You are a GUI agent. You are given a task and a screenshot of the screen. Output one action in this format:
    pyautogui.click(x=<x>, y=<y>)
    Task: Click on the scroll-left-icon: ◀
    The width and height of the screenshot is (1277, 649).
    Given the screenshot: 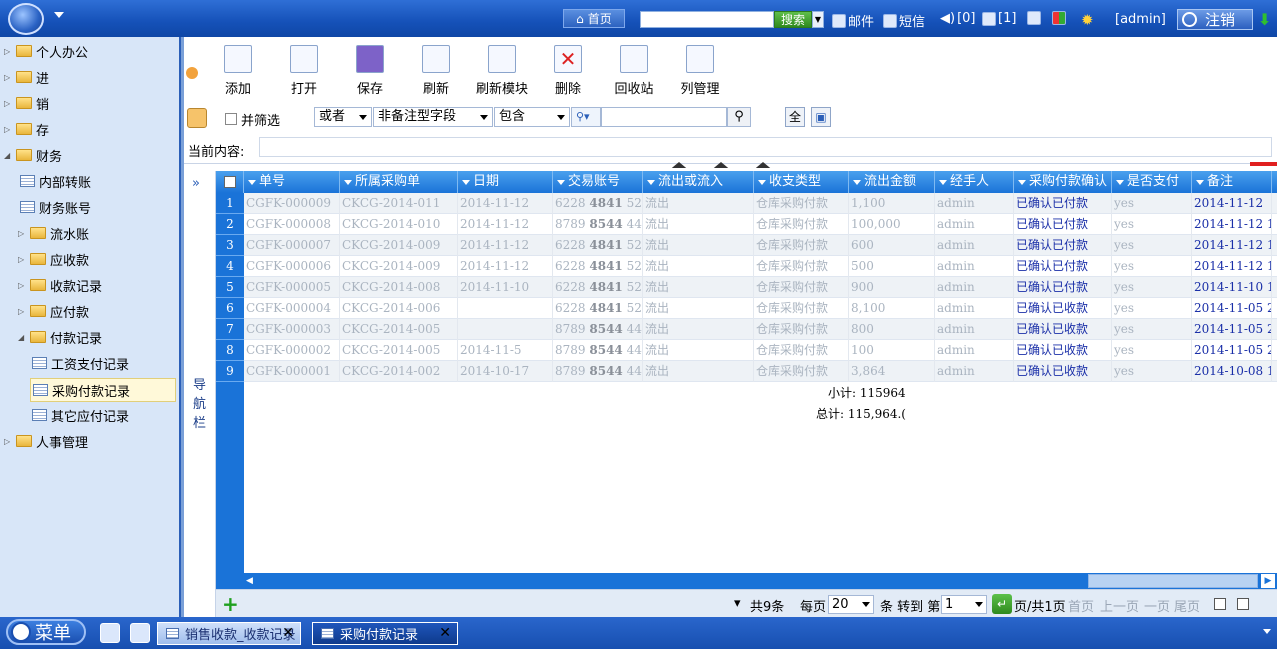 What is the action you would take?
    pyautogui.click(x=249, y=581)
    